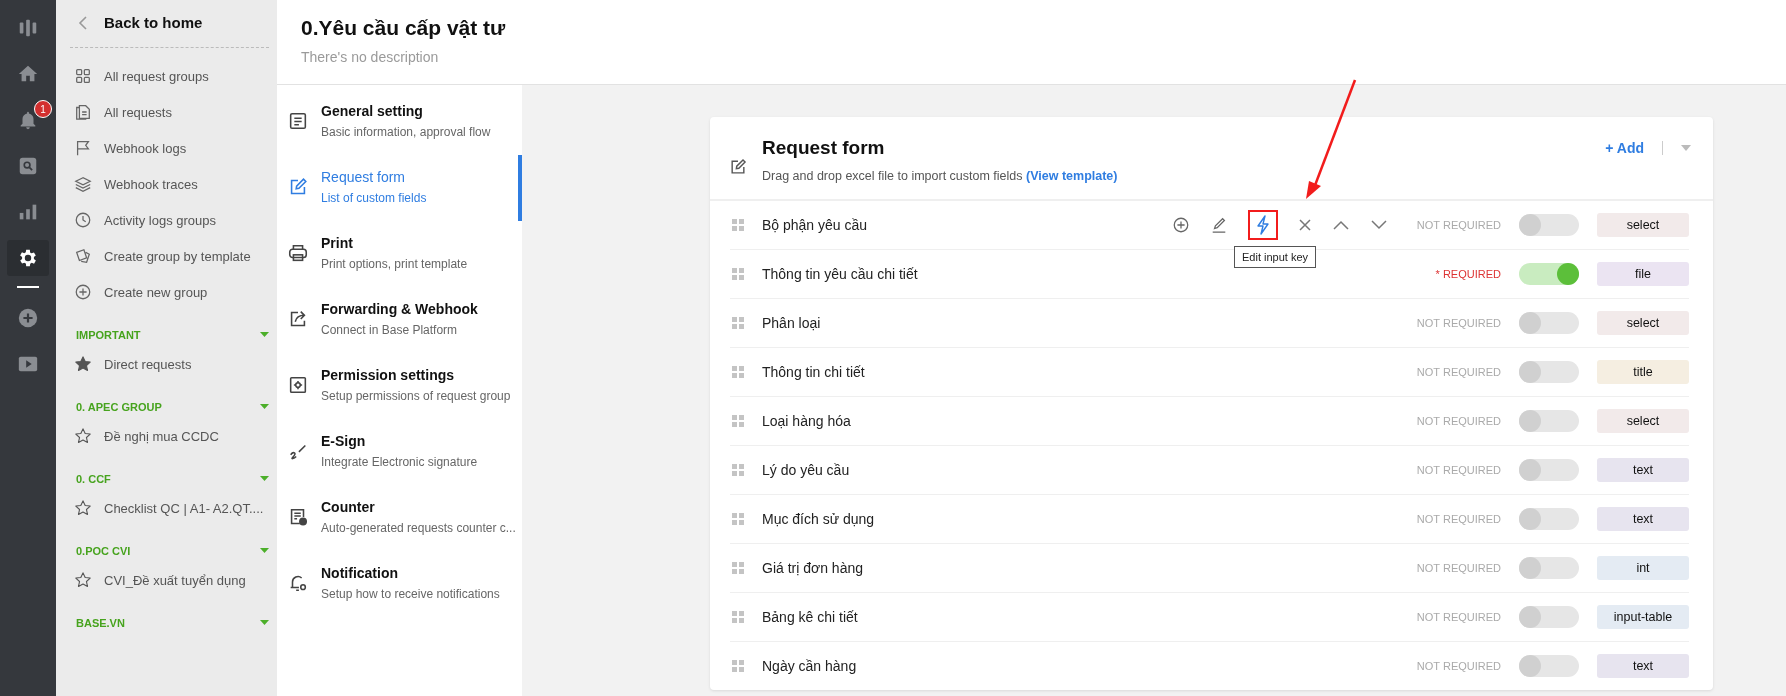  What do you see at coordinates (83, 184) in the screenshot?
I see `layers-icon` at bounding box center [83, 184].